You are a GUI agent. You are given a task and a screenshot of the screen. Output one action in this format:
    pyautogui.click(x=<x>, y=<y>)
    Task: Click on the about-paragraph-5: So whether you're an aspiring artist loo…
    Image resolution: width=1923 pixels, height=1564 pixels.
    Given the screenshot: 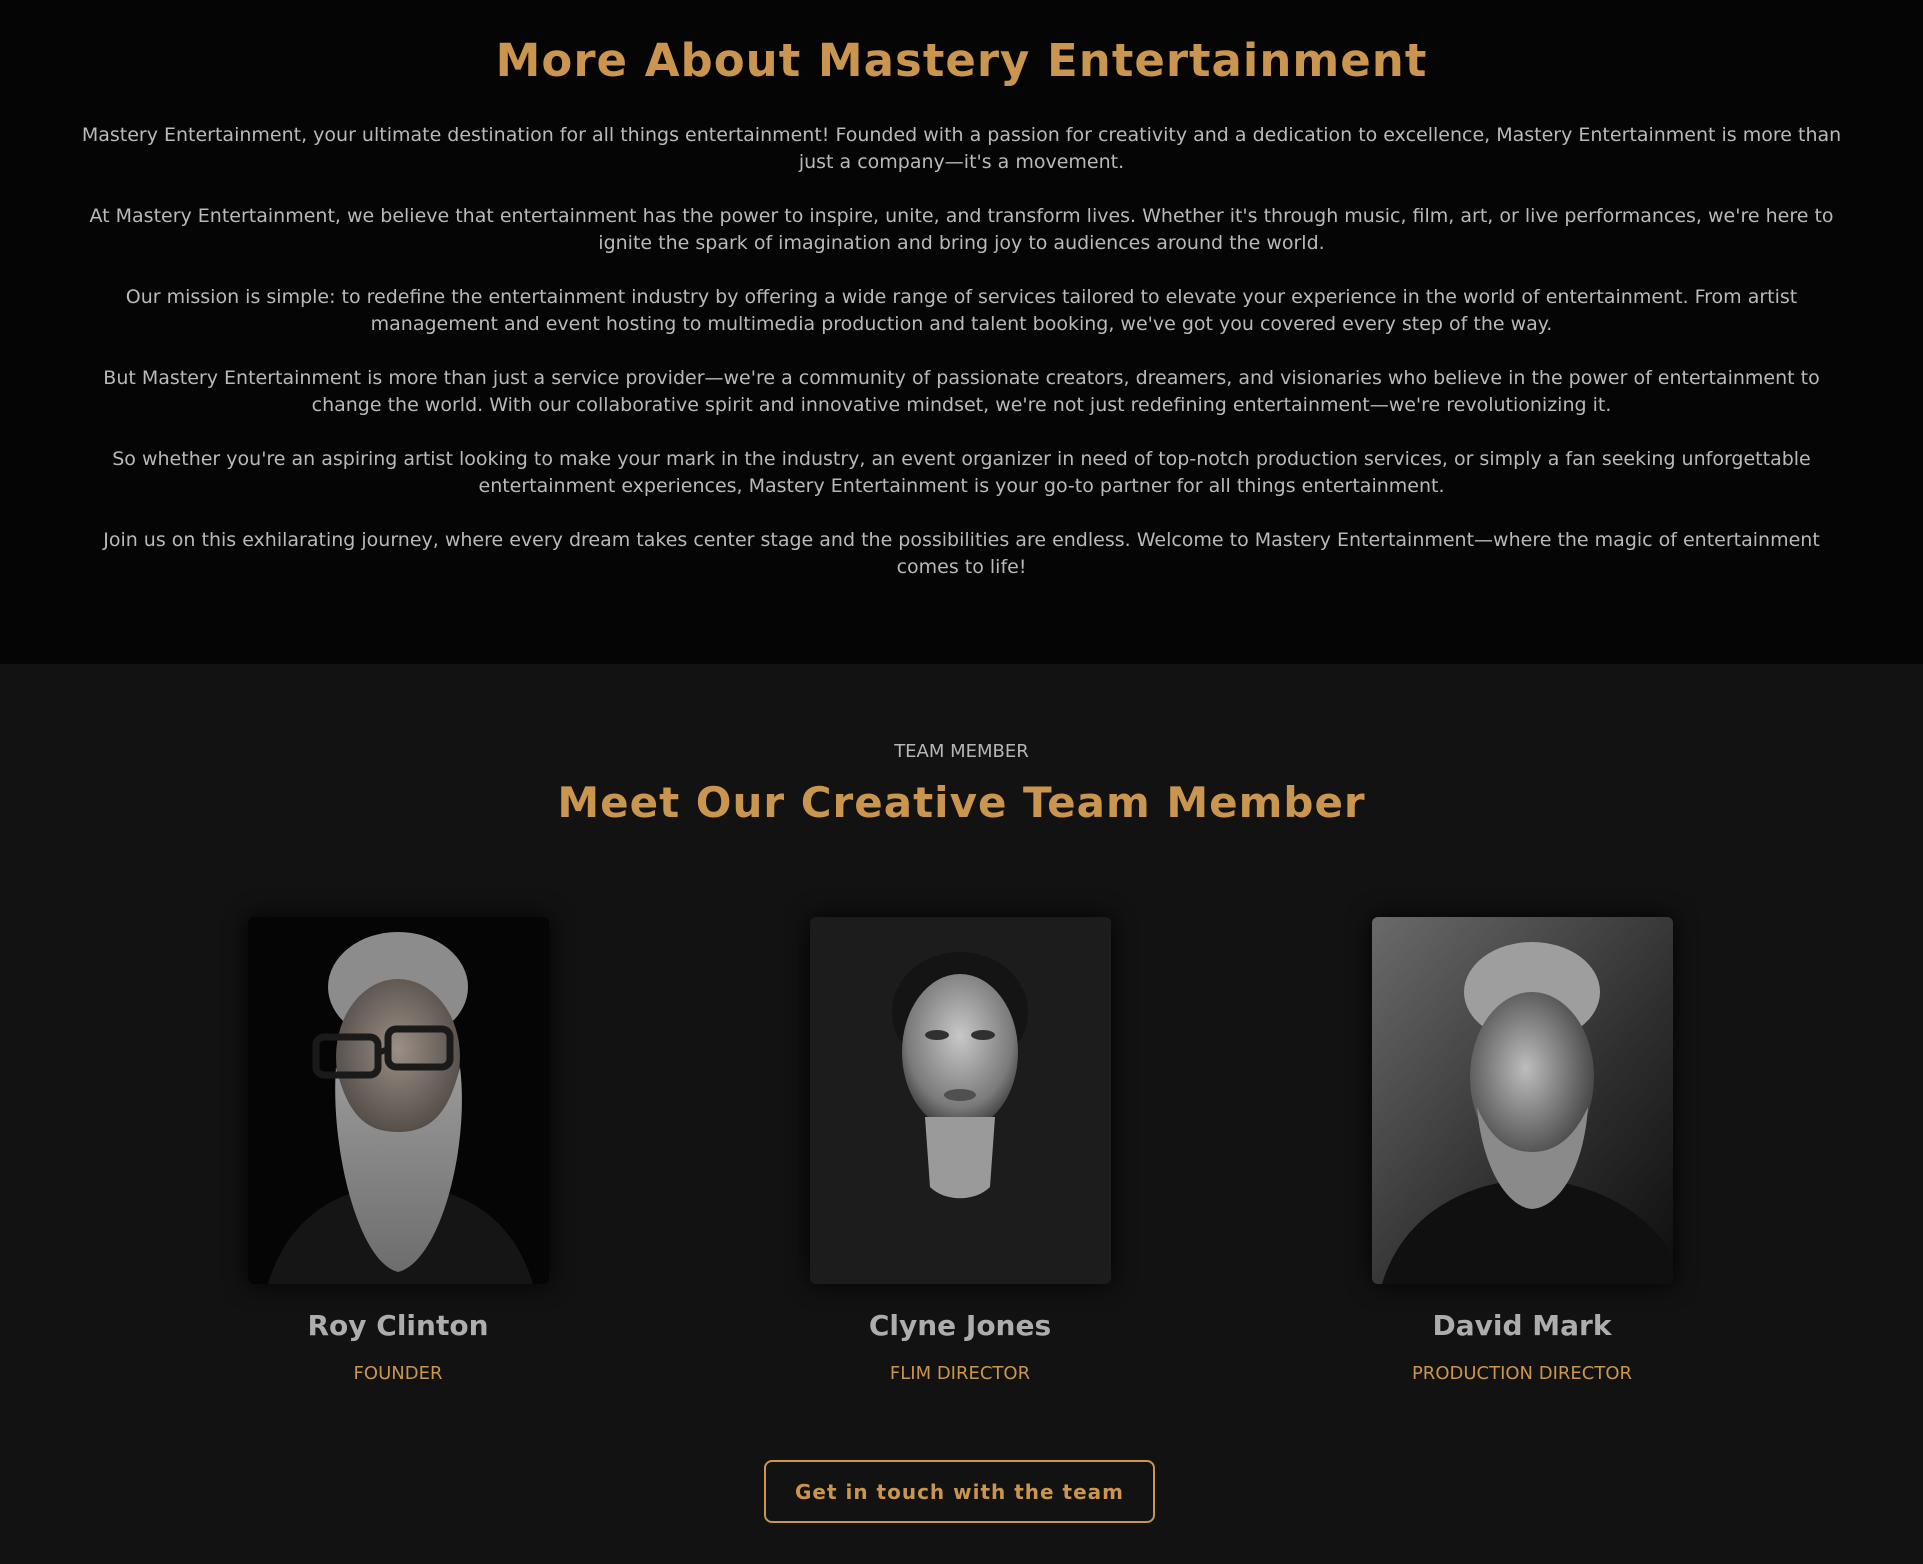 What is the action you would take?
    pyautogui.click(x=961, y=472)
    